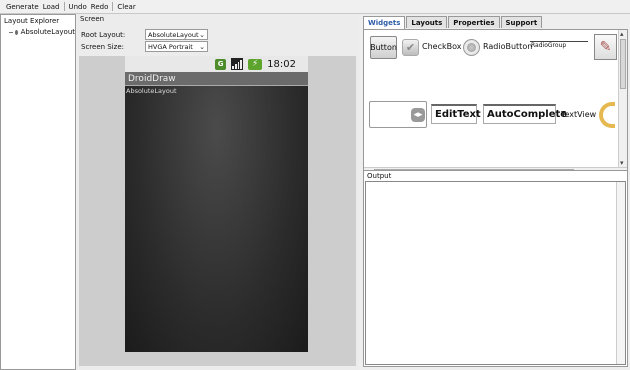  What do you see at coordinates (255, 64) in the screenshot?
I see `battery-charging-icon: ⚡` at bounding box center [255, 64].